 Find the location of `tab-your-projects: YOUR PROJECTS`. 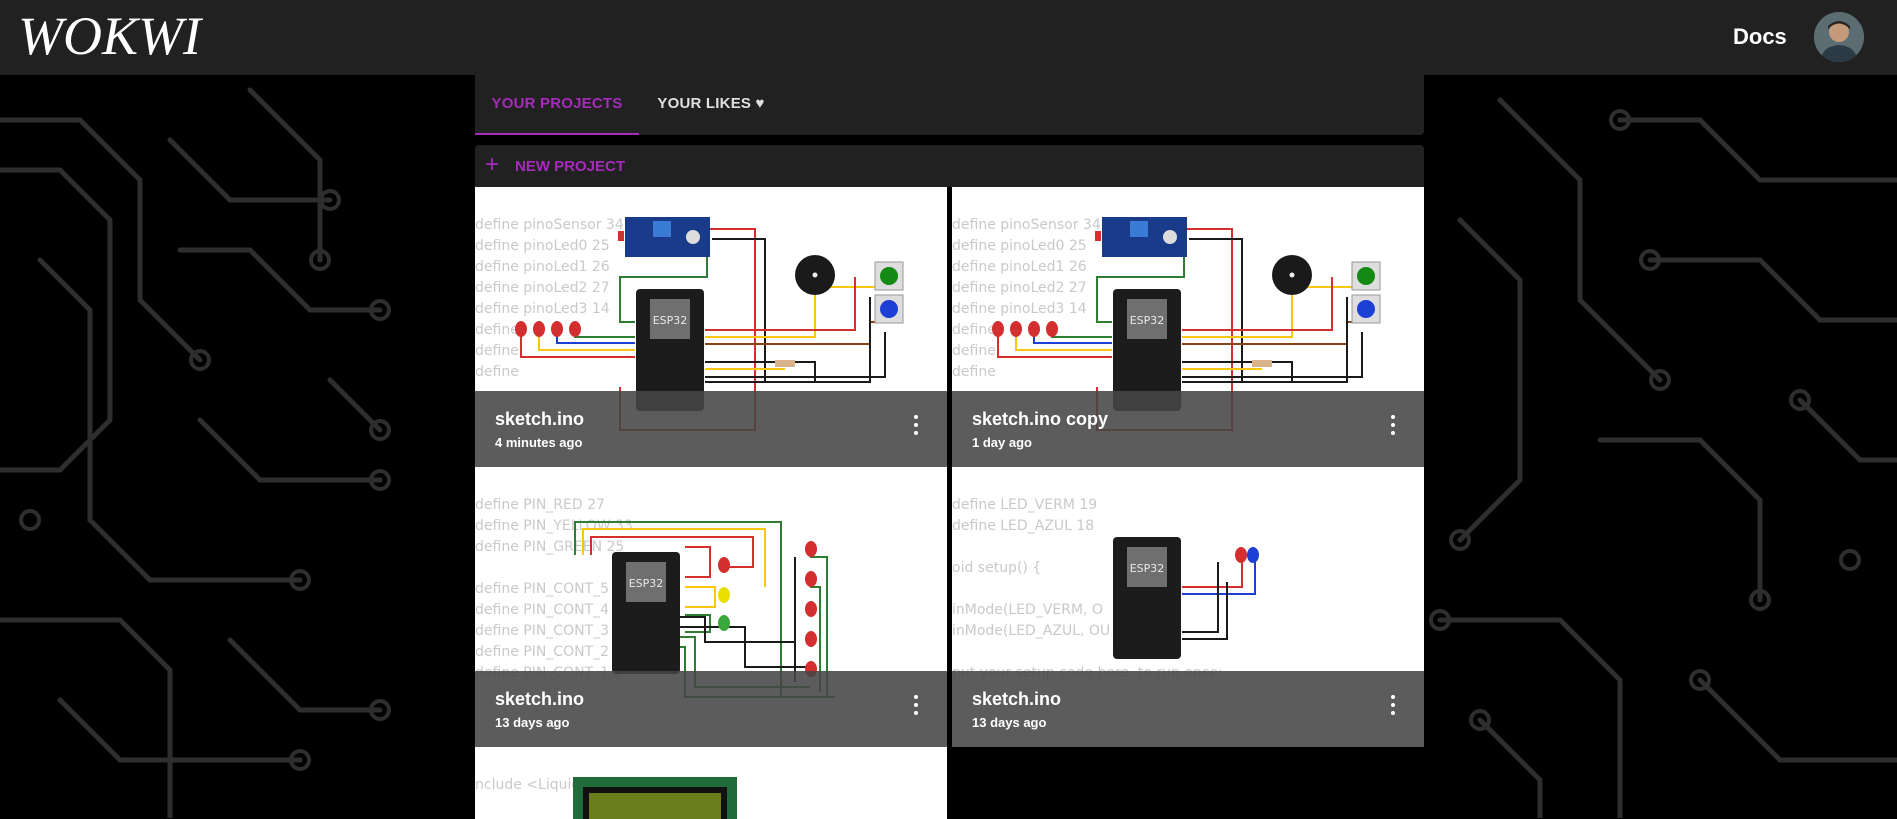

tab-your-projects: YOUR PROJECTS is located at coordinates (557, 105).